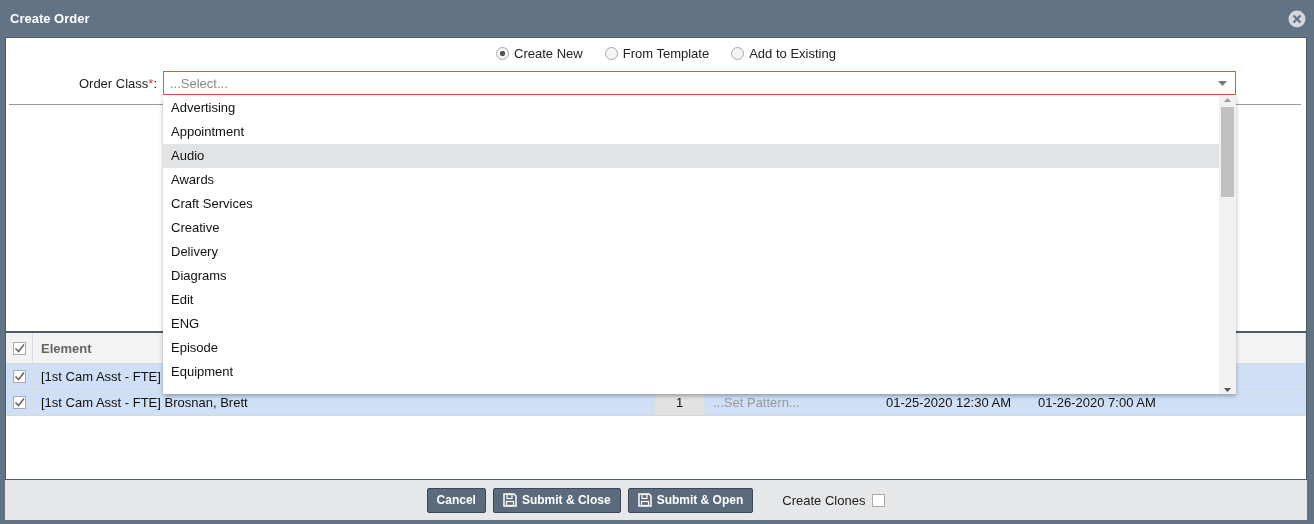 This screenshot has width=1314, height=524. Describe the element at coordinates (144, 402) in the screenshot. I see `table-cell: [1st Cam Asst - FTE] Brosnan, Brett` at that location.